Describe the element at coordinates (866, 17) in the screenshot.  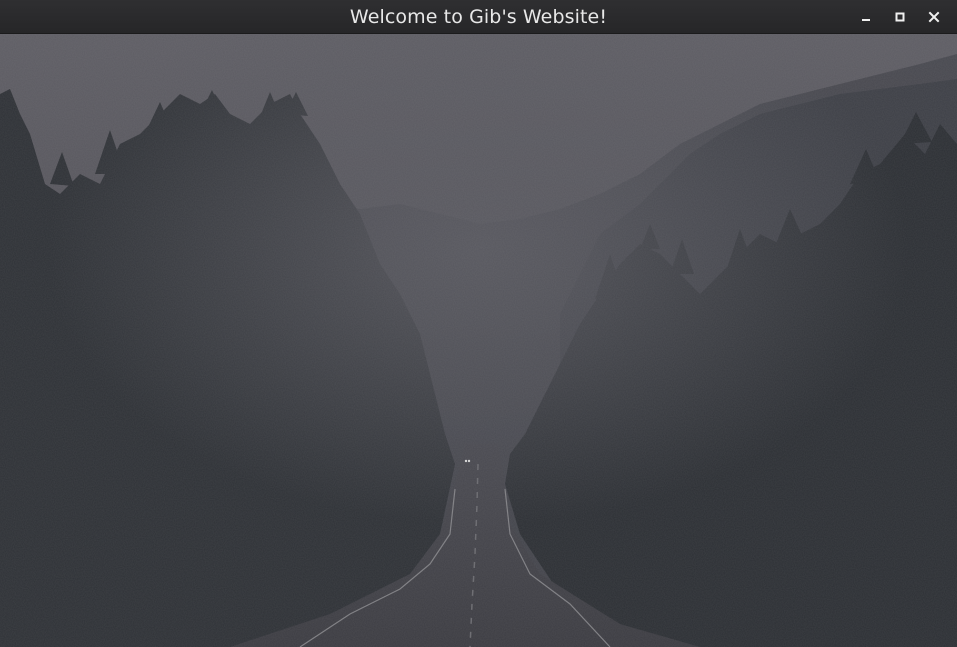
I see `minimize-button` at that location.